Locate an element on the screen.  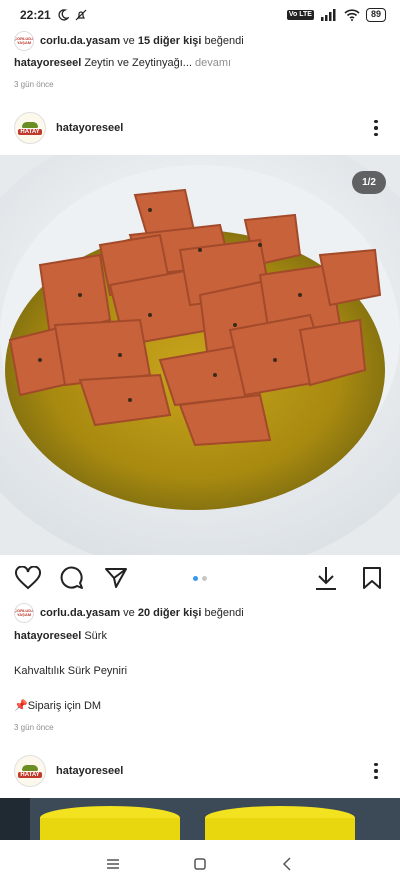
pushpin-icon: 📌 is located at coordinates (21, 706).